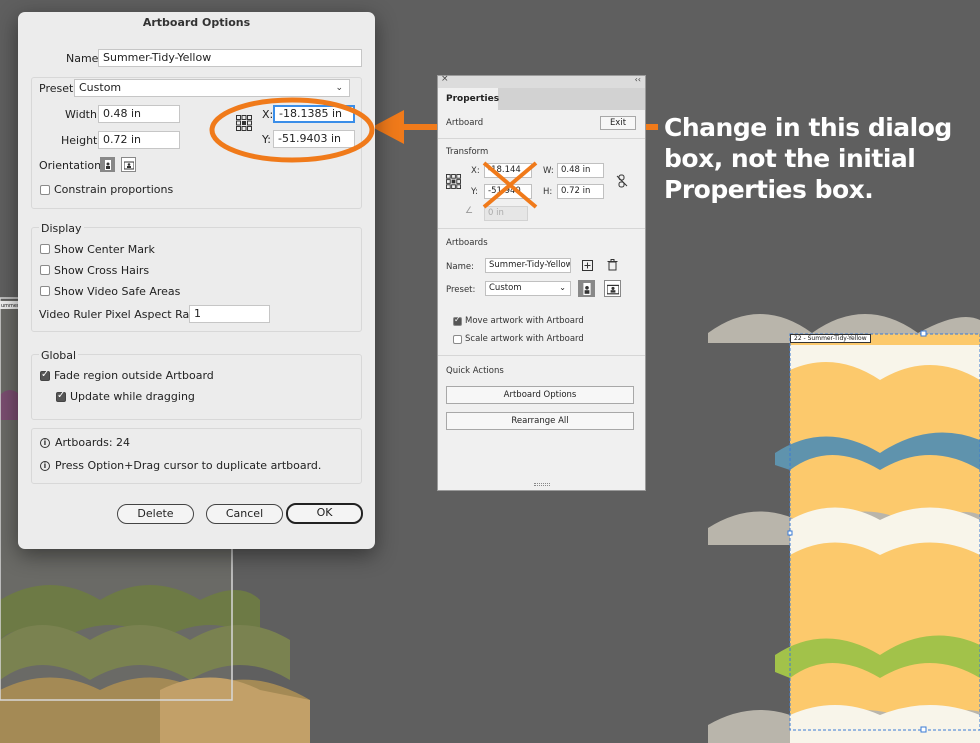  I want to click on transform-heading: Transform, so click(467, 152).